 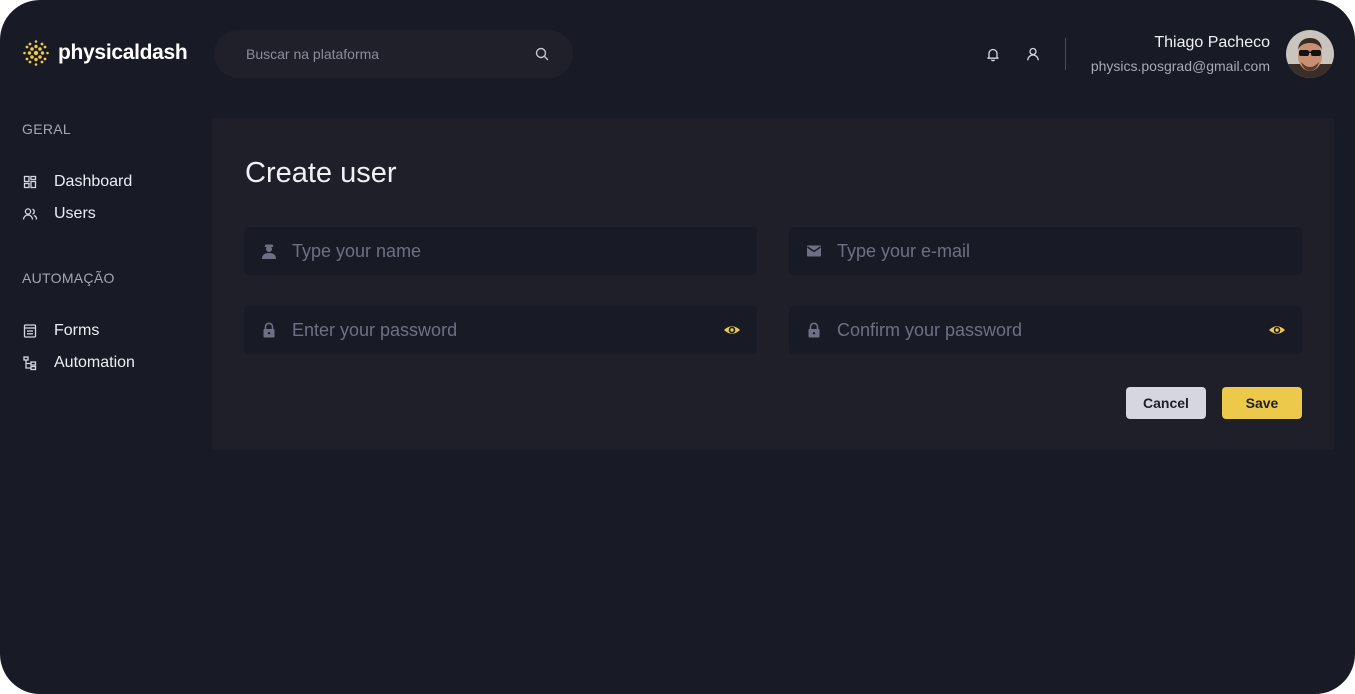 I want to click on logo: physicaldash, so click(x=105, y=53).